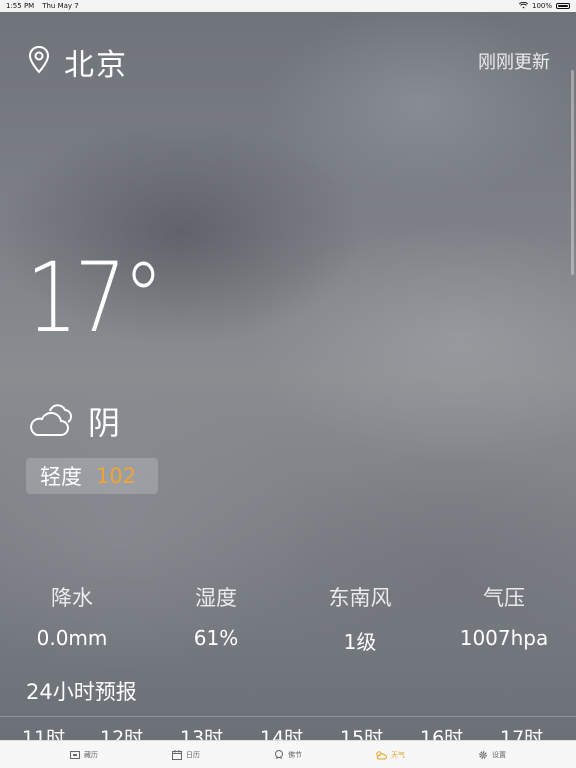 This screenshot has width=576, height=768. I want to click on calendar-icon, so click(177, 754).